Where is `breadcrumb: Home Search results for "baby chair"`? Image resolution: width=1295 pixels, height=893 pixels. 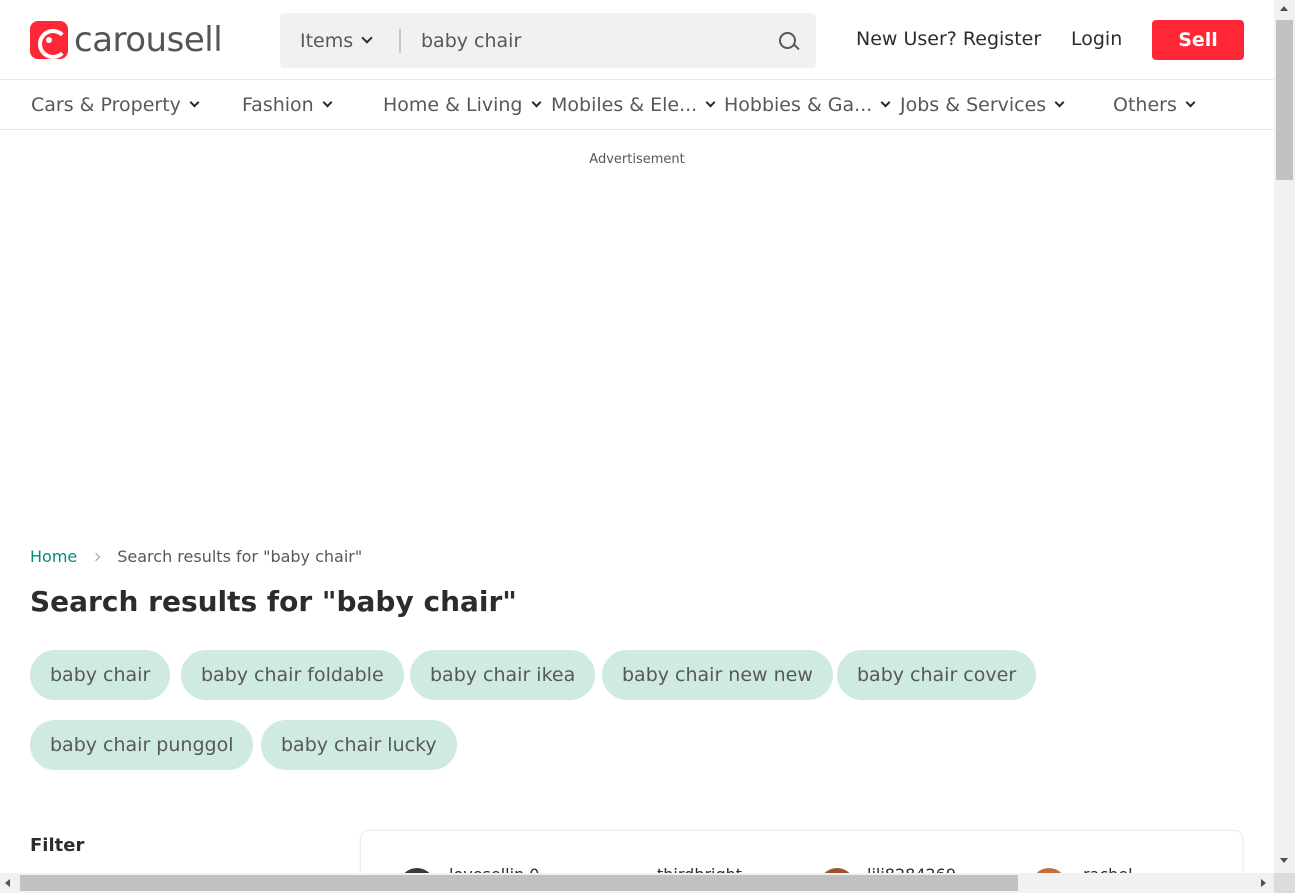
breadcrumb: Home Search results for "baby chair" is located at coordinates (196, 556).